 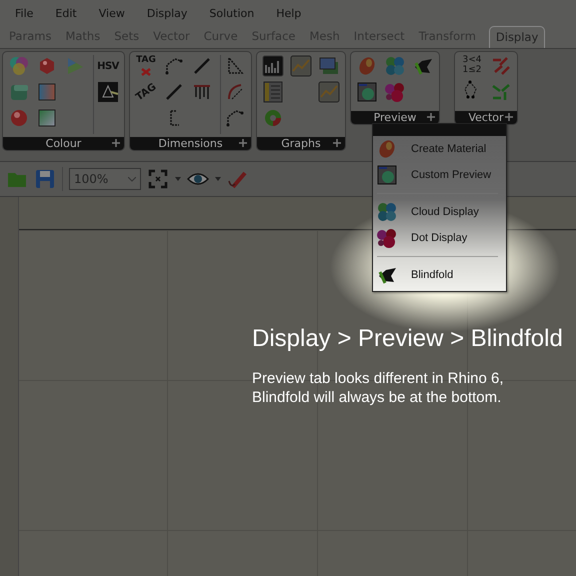 What do you see at coordinates (45, 179) in the screenshot?
I see `save-icon` at bounding box center [45, 179].